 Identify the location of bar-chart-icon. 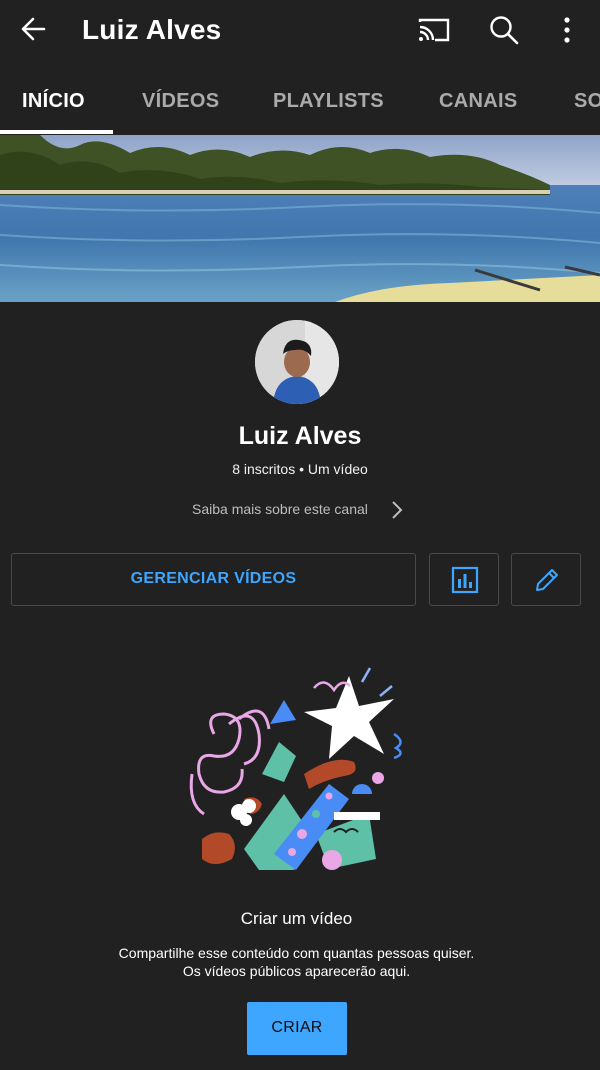
(465, 580).